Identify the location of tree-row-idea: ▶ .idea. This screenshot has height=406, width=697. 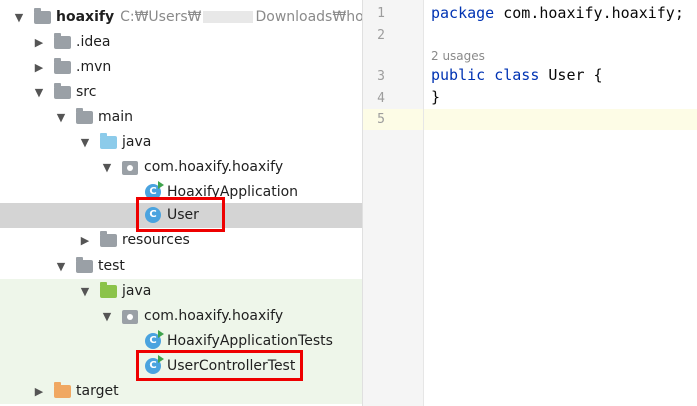
(181, 42).